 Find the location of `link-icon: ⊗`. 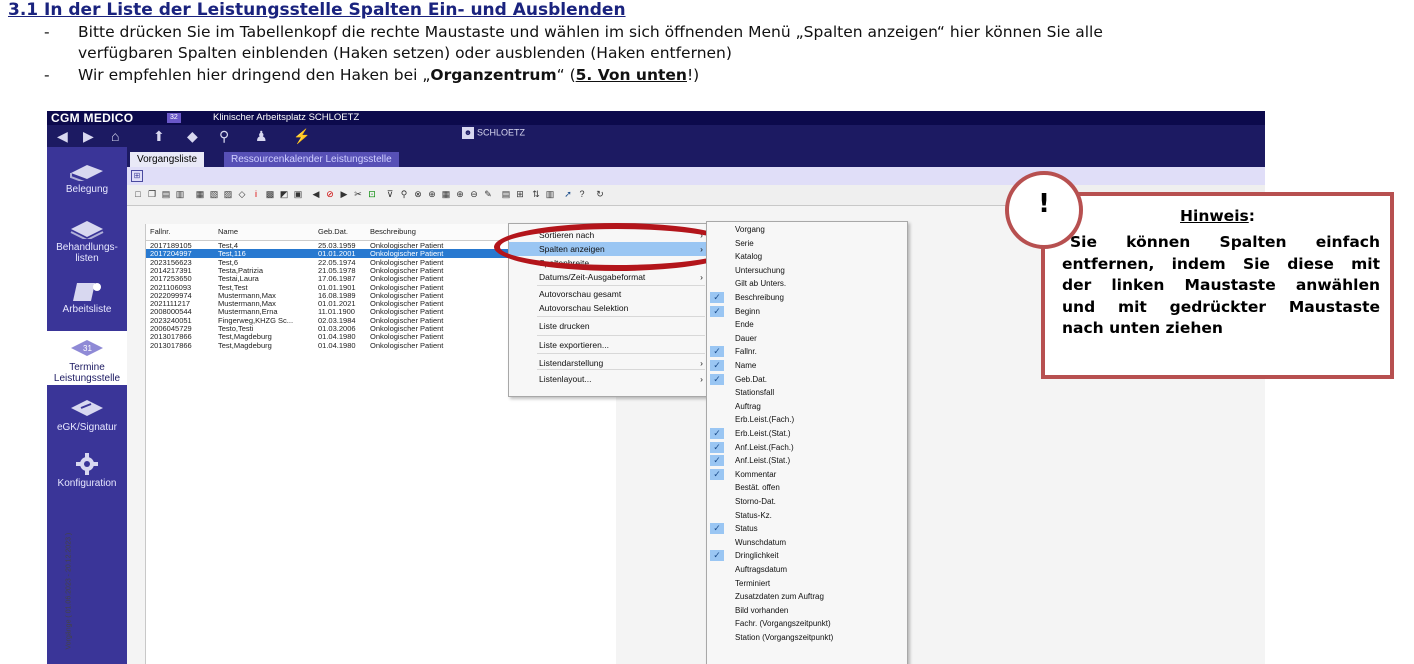

link-icon: ⊗ is located at coordinates (418, 194).